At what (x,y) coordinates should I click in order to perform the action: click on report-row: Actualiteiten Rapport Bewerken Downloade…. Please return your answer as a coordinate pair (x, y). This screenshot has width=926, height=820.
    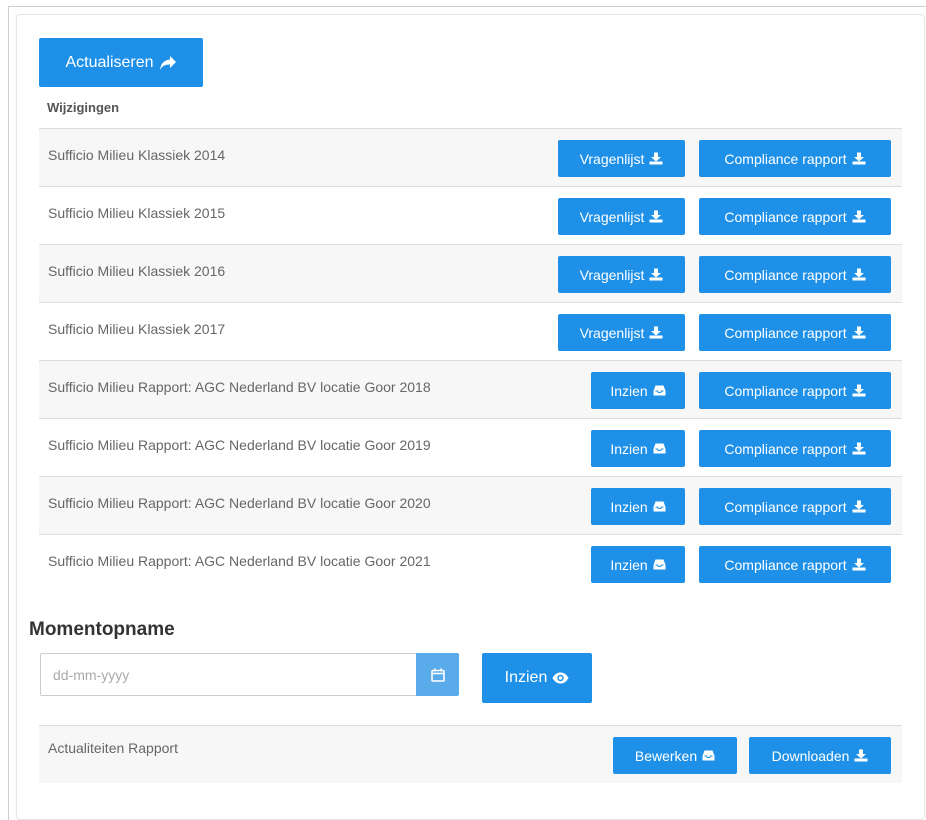
    Looking at the image, I should click on (470, 754).